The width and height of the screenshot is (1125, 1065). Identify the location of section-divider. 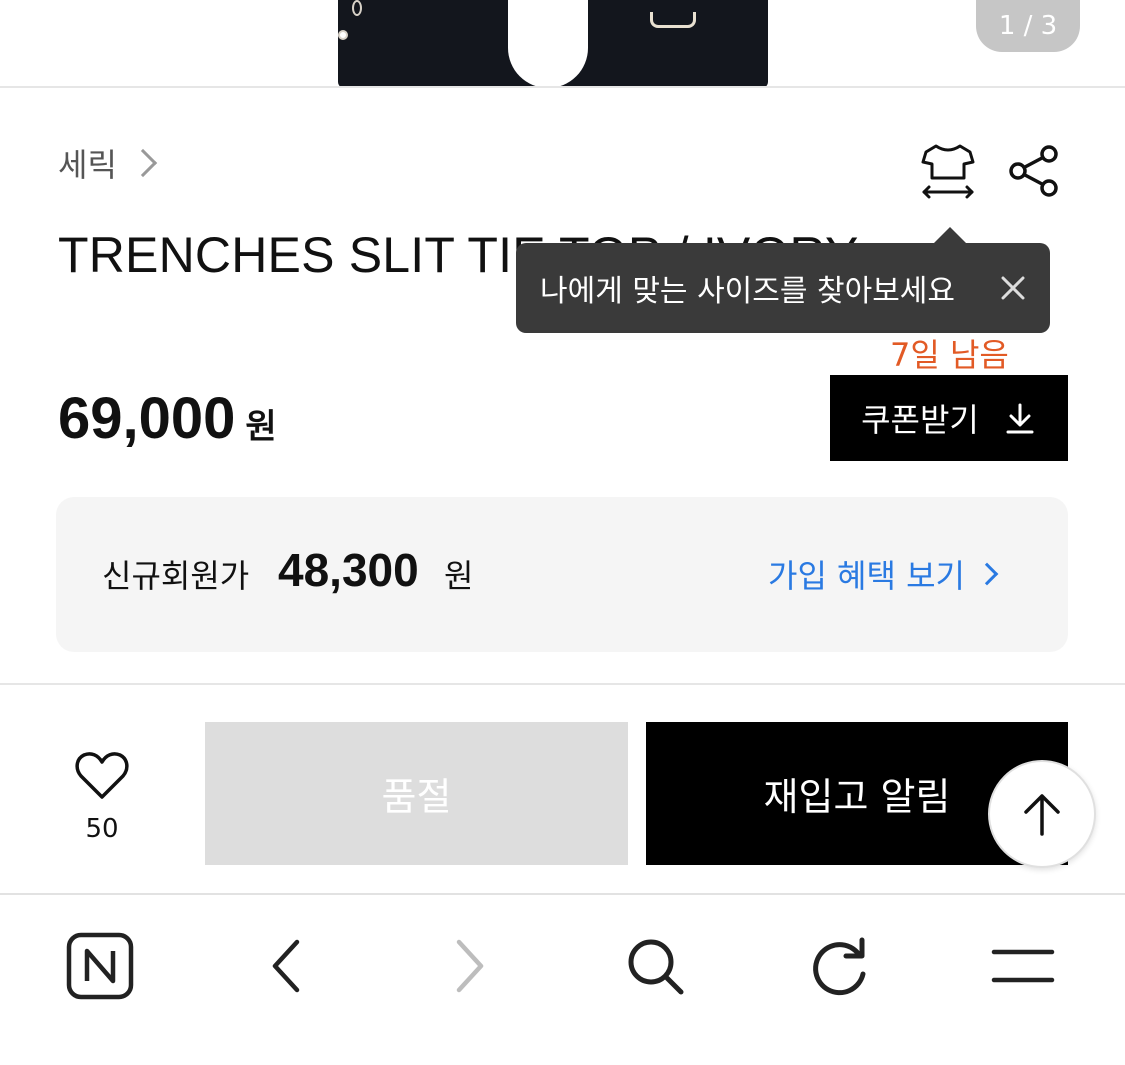
(562, 684).